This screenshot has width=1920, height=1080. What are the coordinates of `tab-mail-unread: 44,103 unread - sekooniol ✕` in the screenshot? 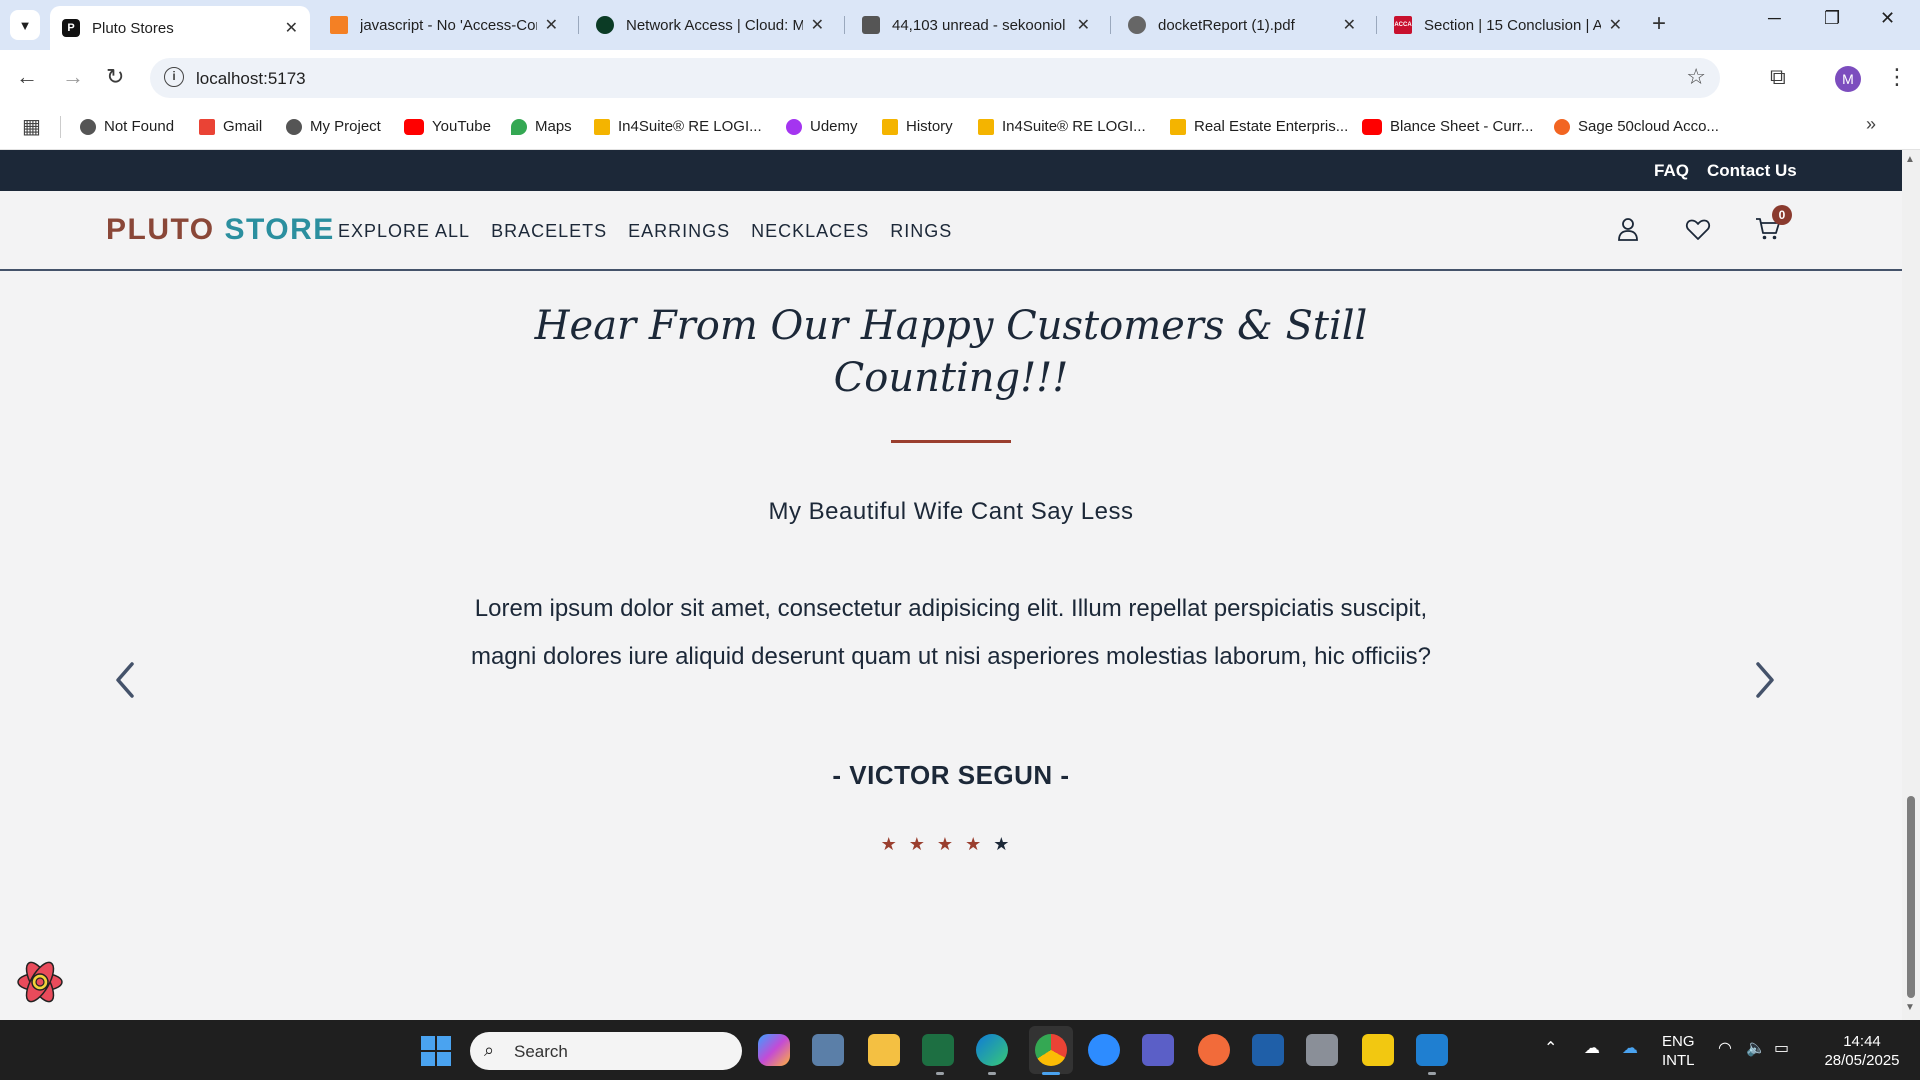 It's located at (976, 25).